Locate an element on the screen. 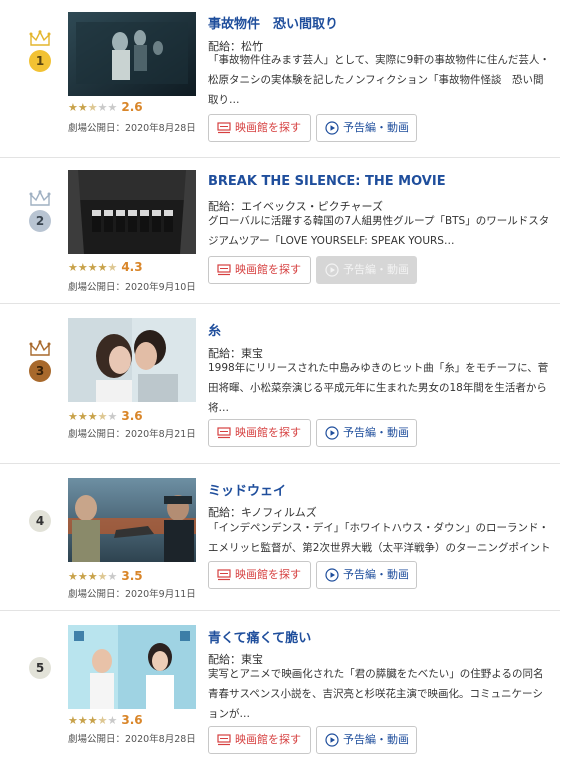 The image size is (578, 765). rating-score: 3.5 is located at coordinates (132, 576).